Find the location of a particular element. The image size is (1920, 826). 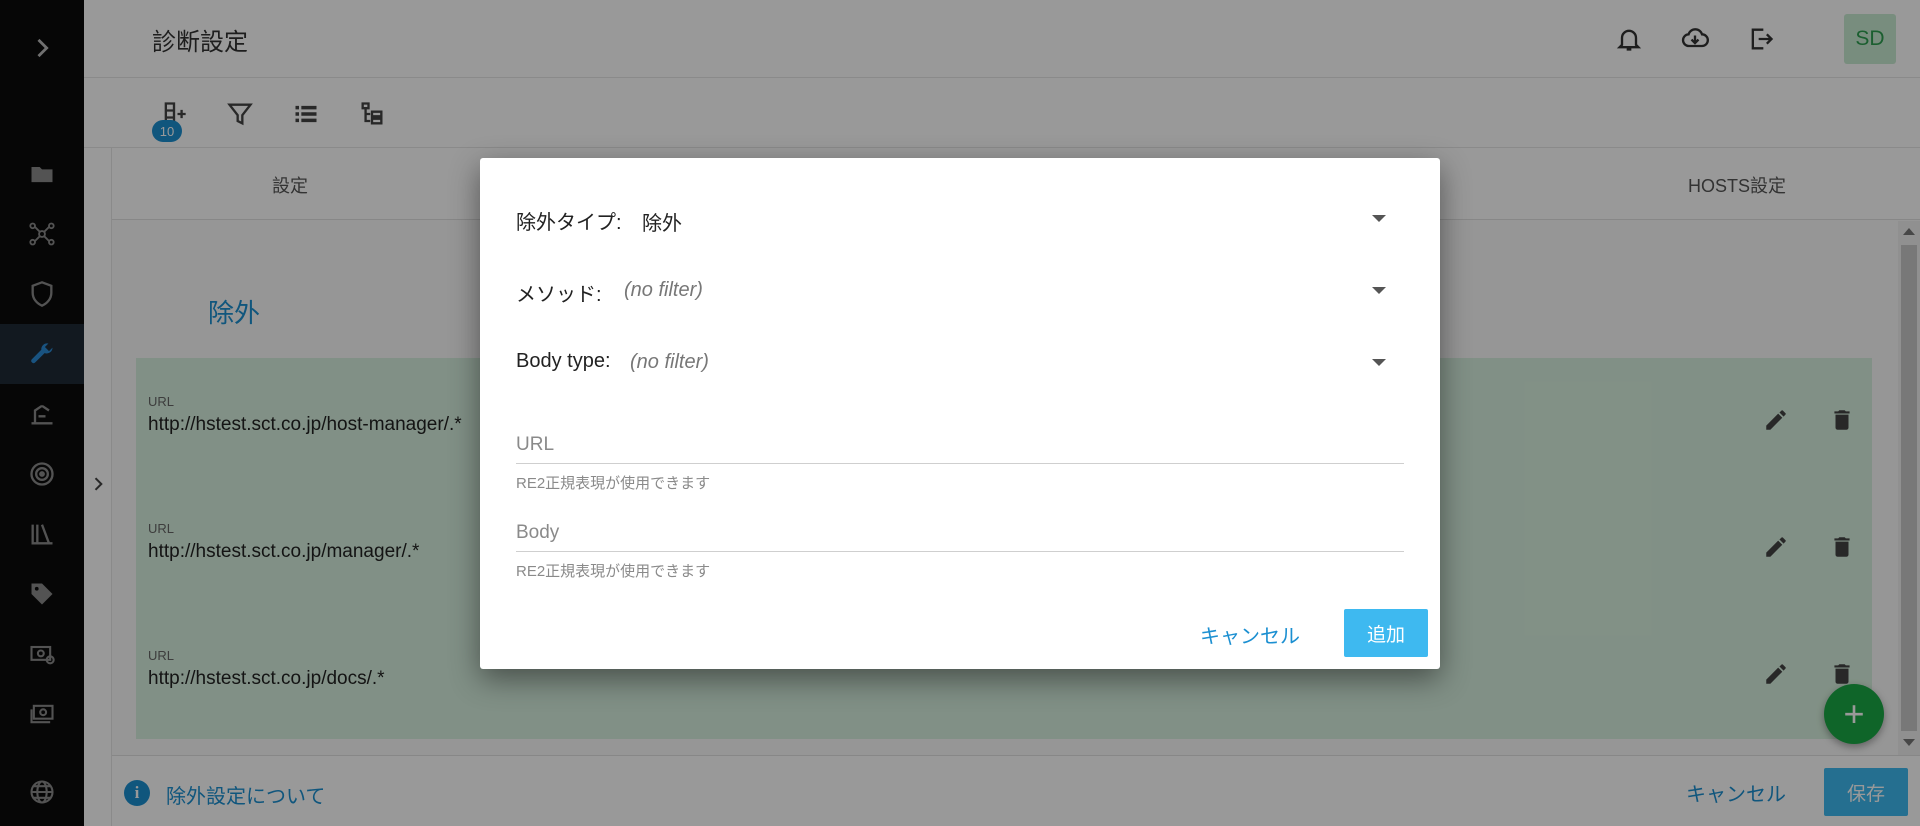

url-input is located at coordinates (960, 445).